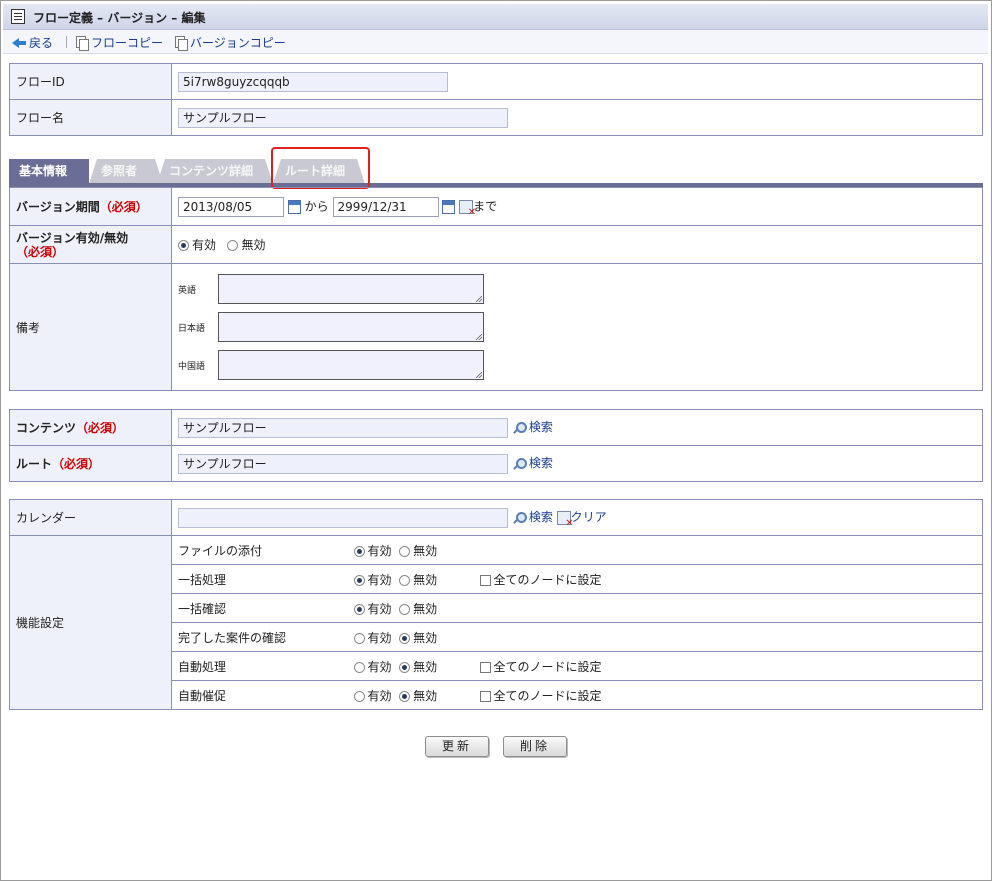 This screenshot has height=881, width=992. I want to click on tab-content-detail: コンテンツ詳細, so click(215, 171).